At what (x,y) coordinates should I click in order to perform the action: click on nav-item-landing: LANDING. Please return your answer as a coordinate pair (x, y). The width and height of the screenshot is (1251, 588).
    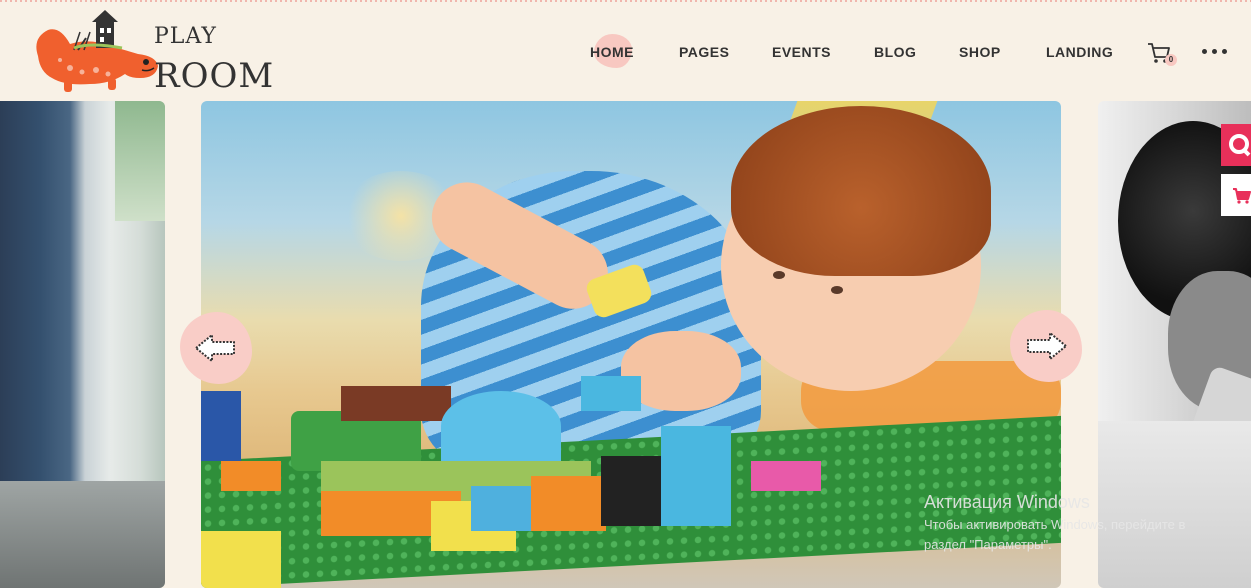
    Looking at the image, I should click on (1079, 52).